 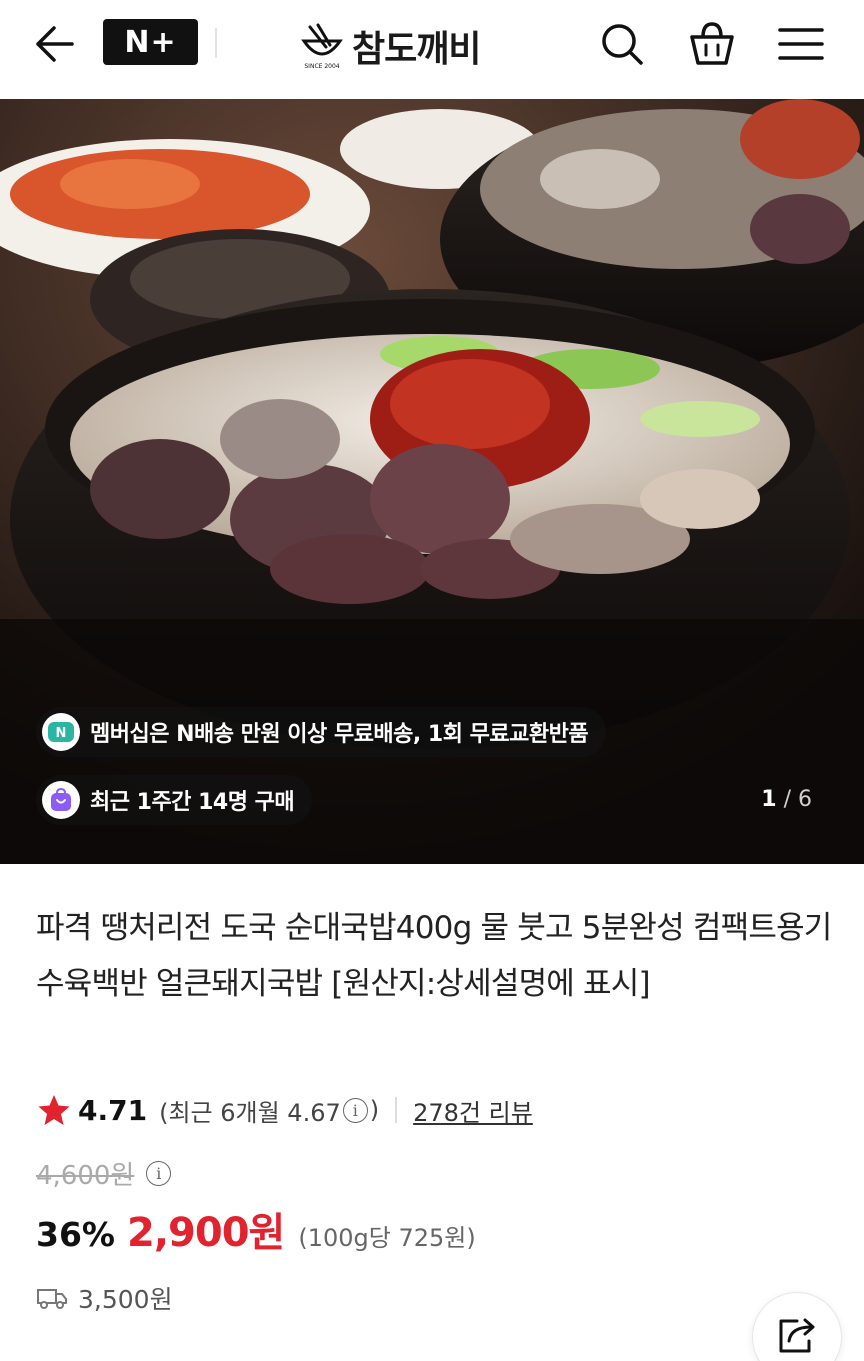 I want to click on shipping-fee: 3,500원, so click(x=125, y=1299).